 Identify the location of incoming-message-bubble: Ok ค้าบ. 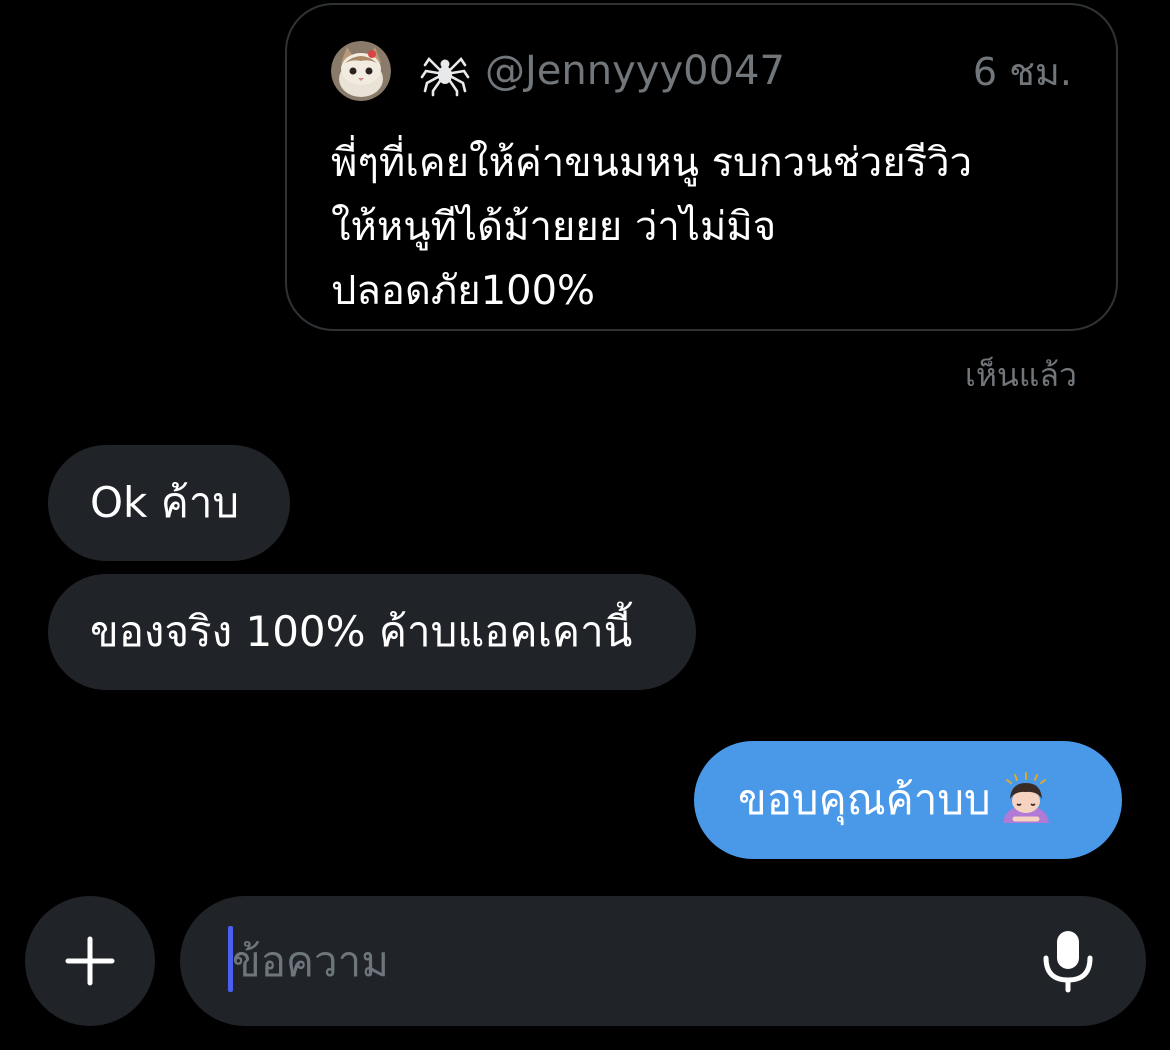
(169, 503).